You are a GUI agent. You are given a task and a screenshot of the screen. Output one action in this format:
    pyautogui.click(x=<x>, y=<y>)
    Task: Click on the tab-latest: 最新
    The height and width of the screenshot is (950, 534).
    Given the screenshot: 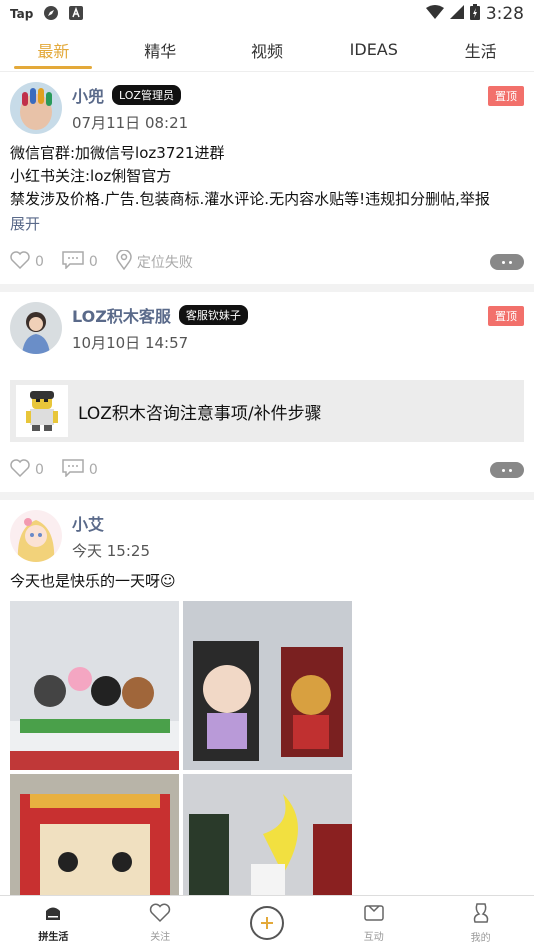 What is the action you would take?
    pyautogui.click(x=53, y=49)
    